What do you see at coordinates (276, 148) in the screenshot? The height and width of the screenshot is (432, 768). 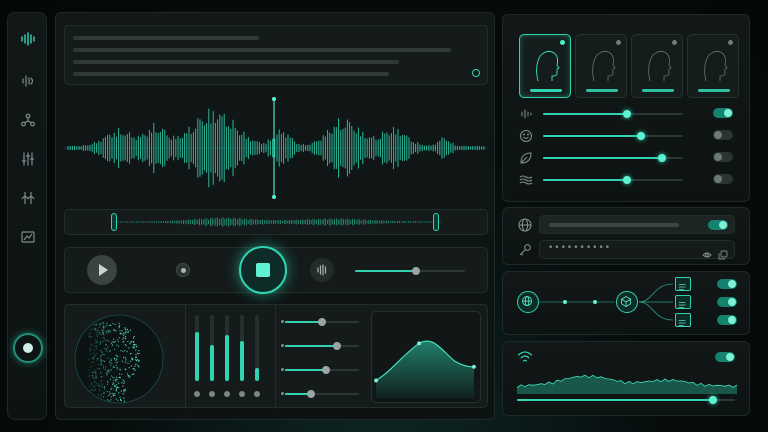 I see `waveform-display` at bounding box center [276, 148].